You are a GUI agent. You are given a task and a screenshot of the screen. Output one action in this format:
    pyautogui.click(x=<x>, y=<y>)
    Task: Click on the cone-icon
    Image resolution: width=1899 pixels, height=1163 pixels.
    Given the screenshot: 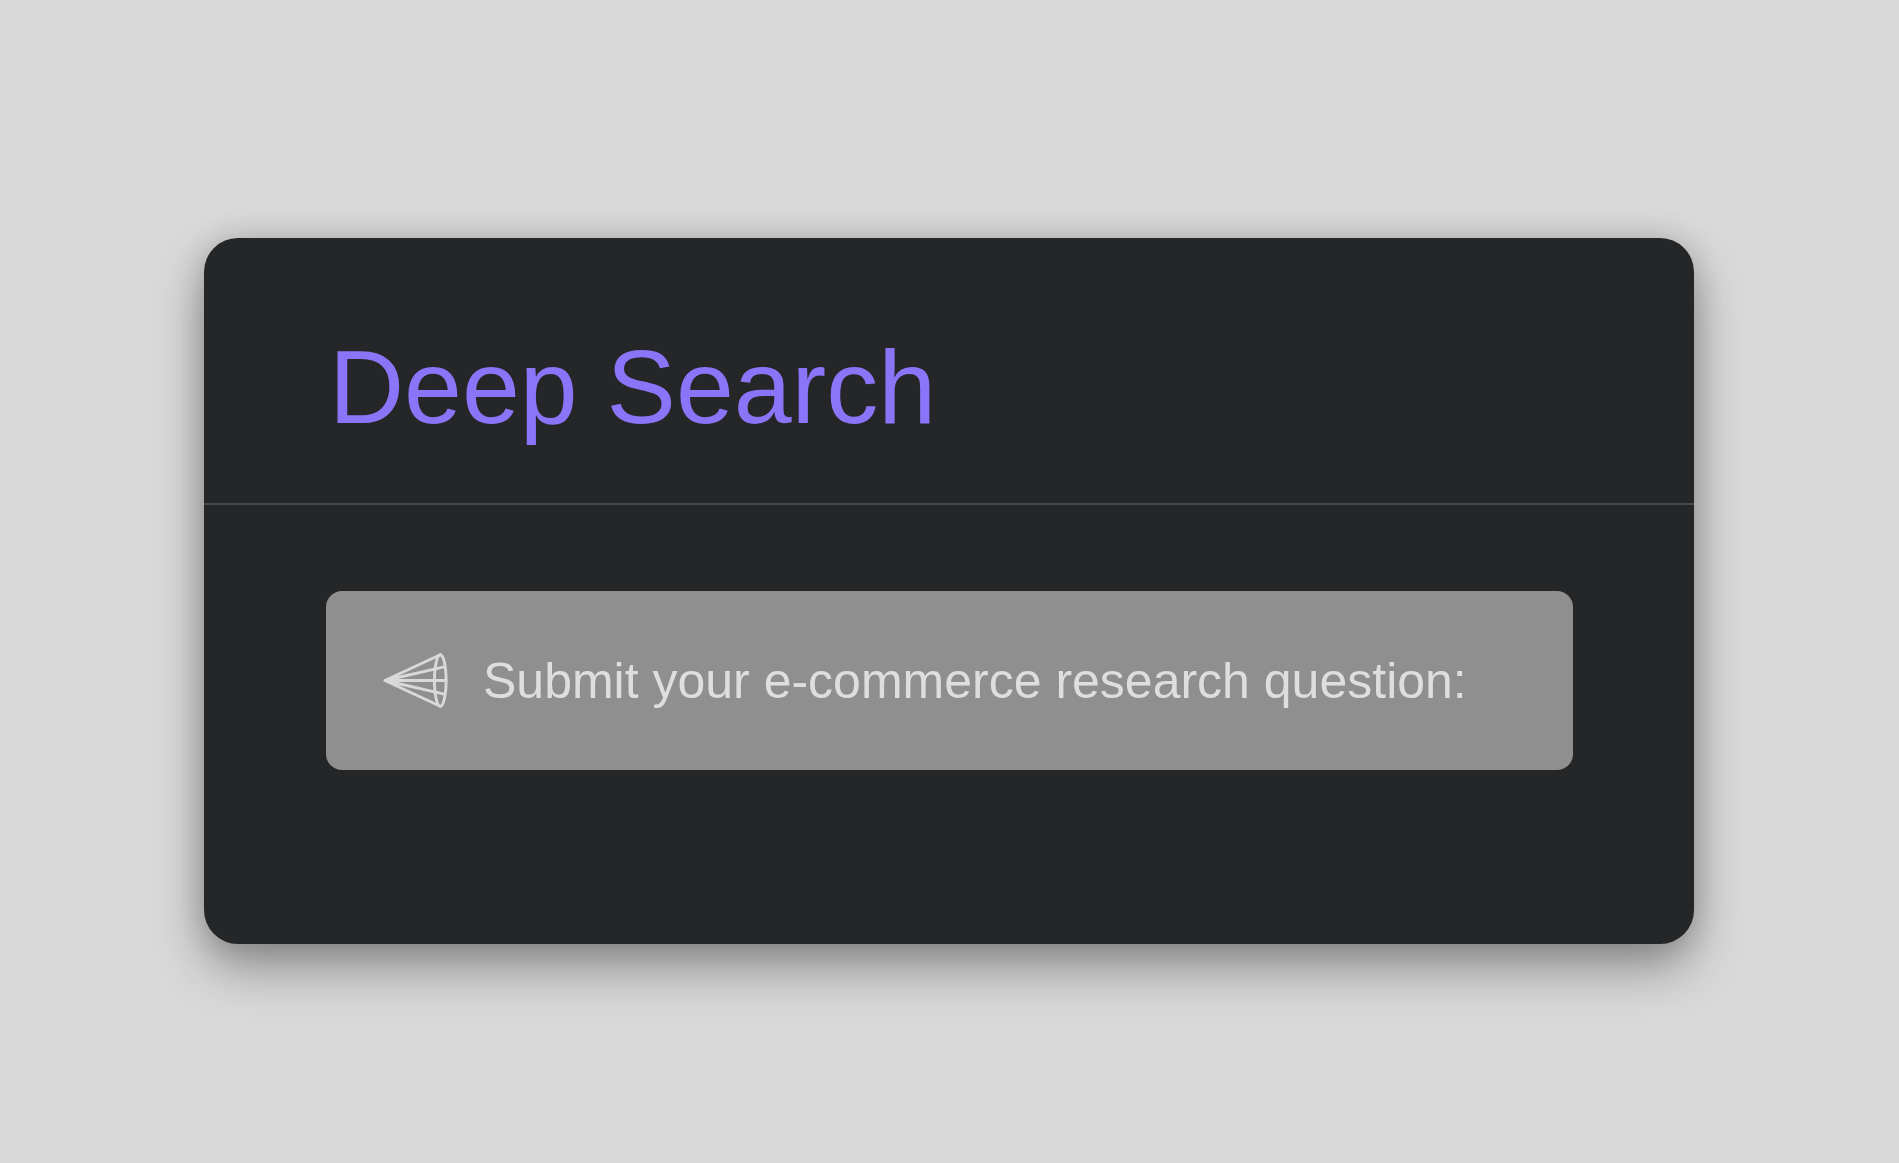 What is the action you would take?
    pyautogui.click(x=416, y=680)
    